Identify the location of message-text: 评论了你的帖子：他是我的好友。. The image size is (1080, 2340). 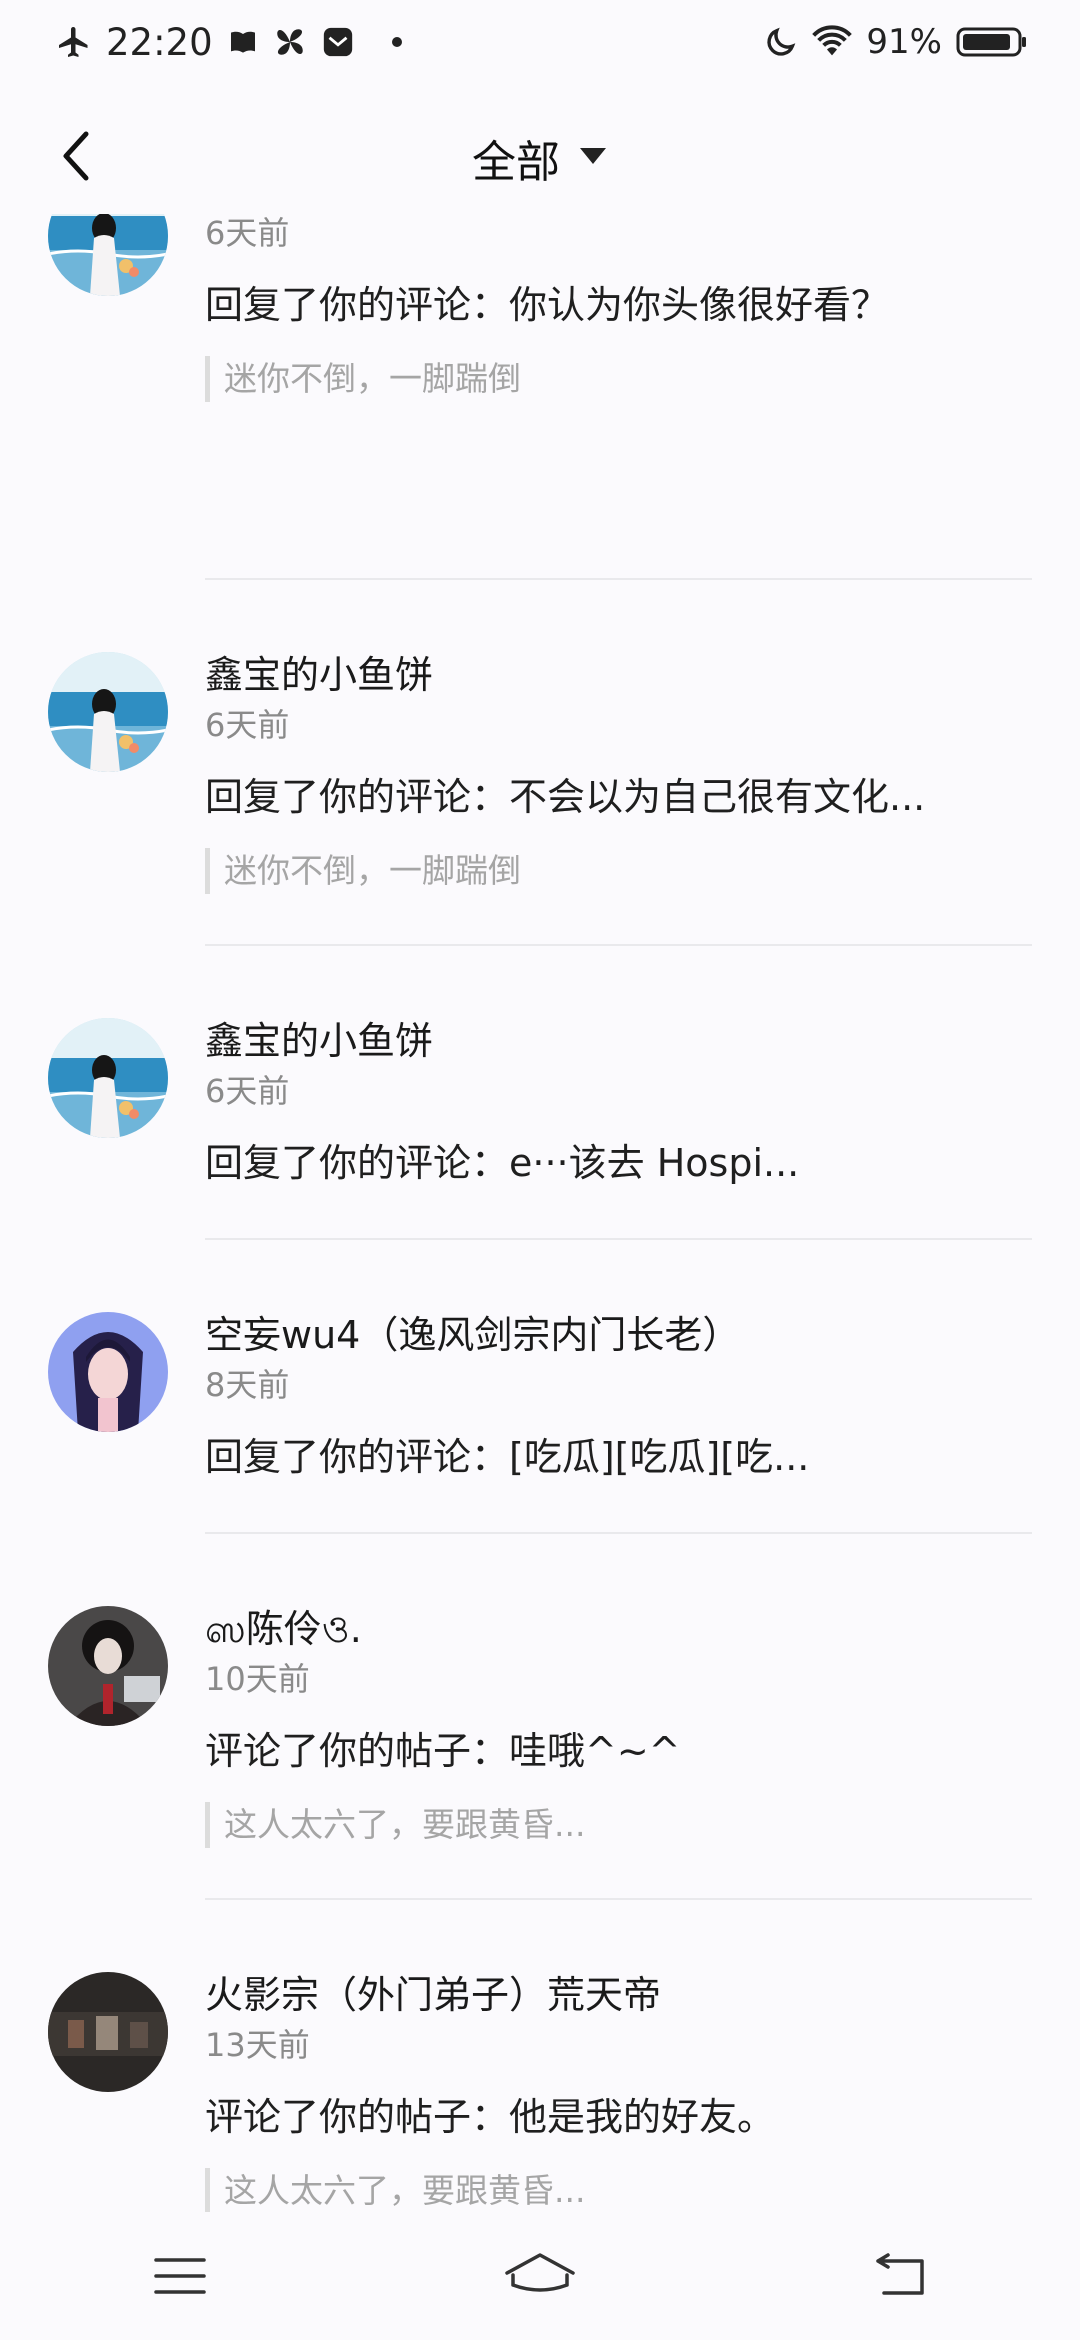
(490, 2117).